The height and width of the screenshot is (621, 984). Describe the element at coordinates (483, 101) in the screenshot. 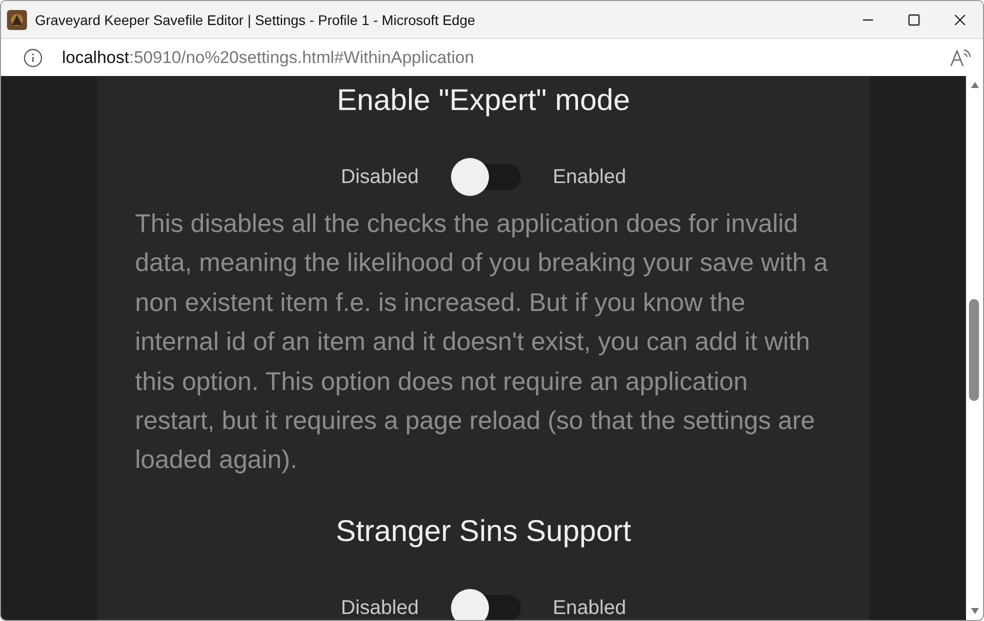

I see `section-heading: Enable "Expert" mode` at that location.